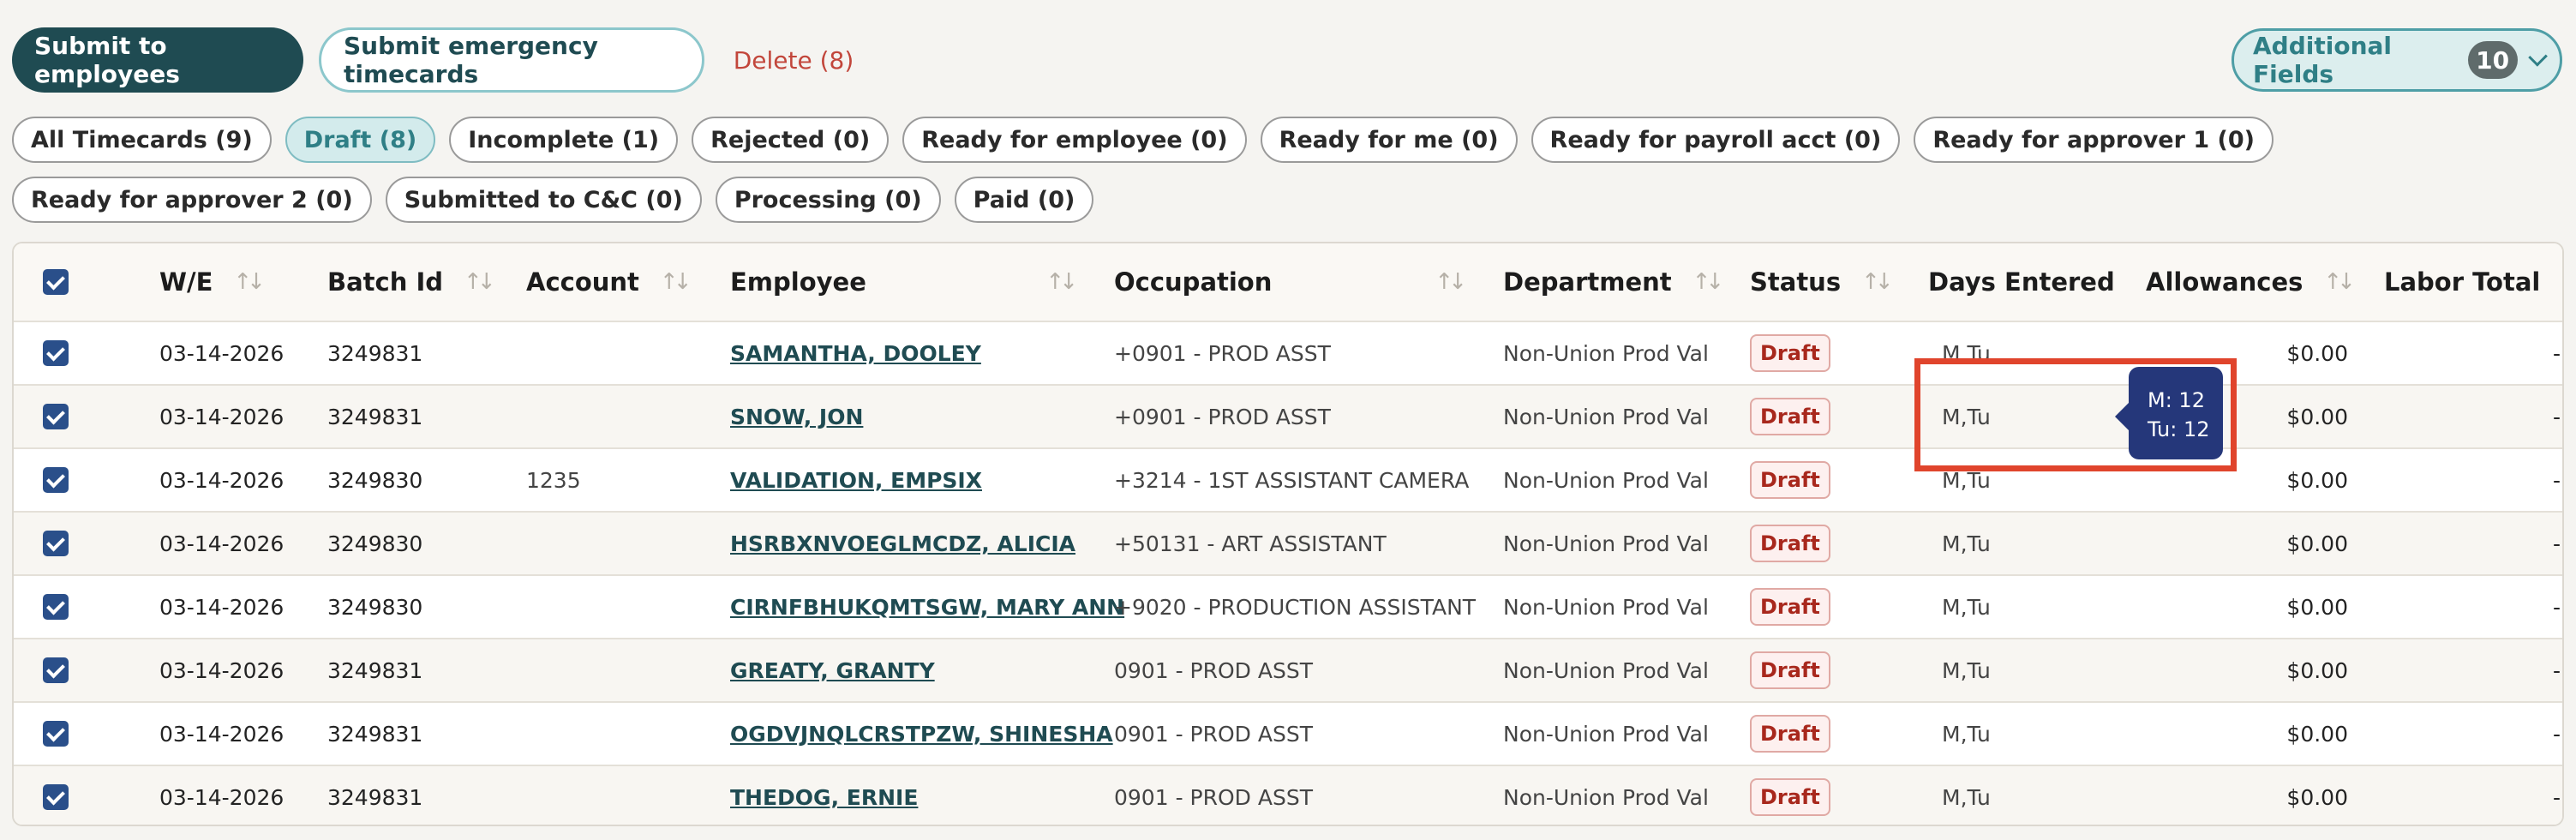 The height and width of the screenshot is (840, 2576). Describe the element at coordinates (1213, 734) in the screenshot. I see `occupation-cell-wrapper: 0901 - PROD ASST` at that location.